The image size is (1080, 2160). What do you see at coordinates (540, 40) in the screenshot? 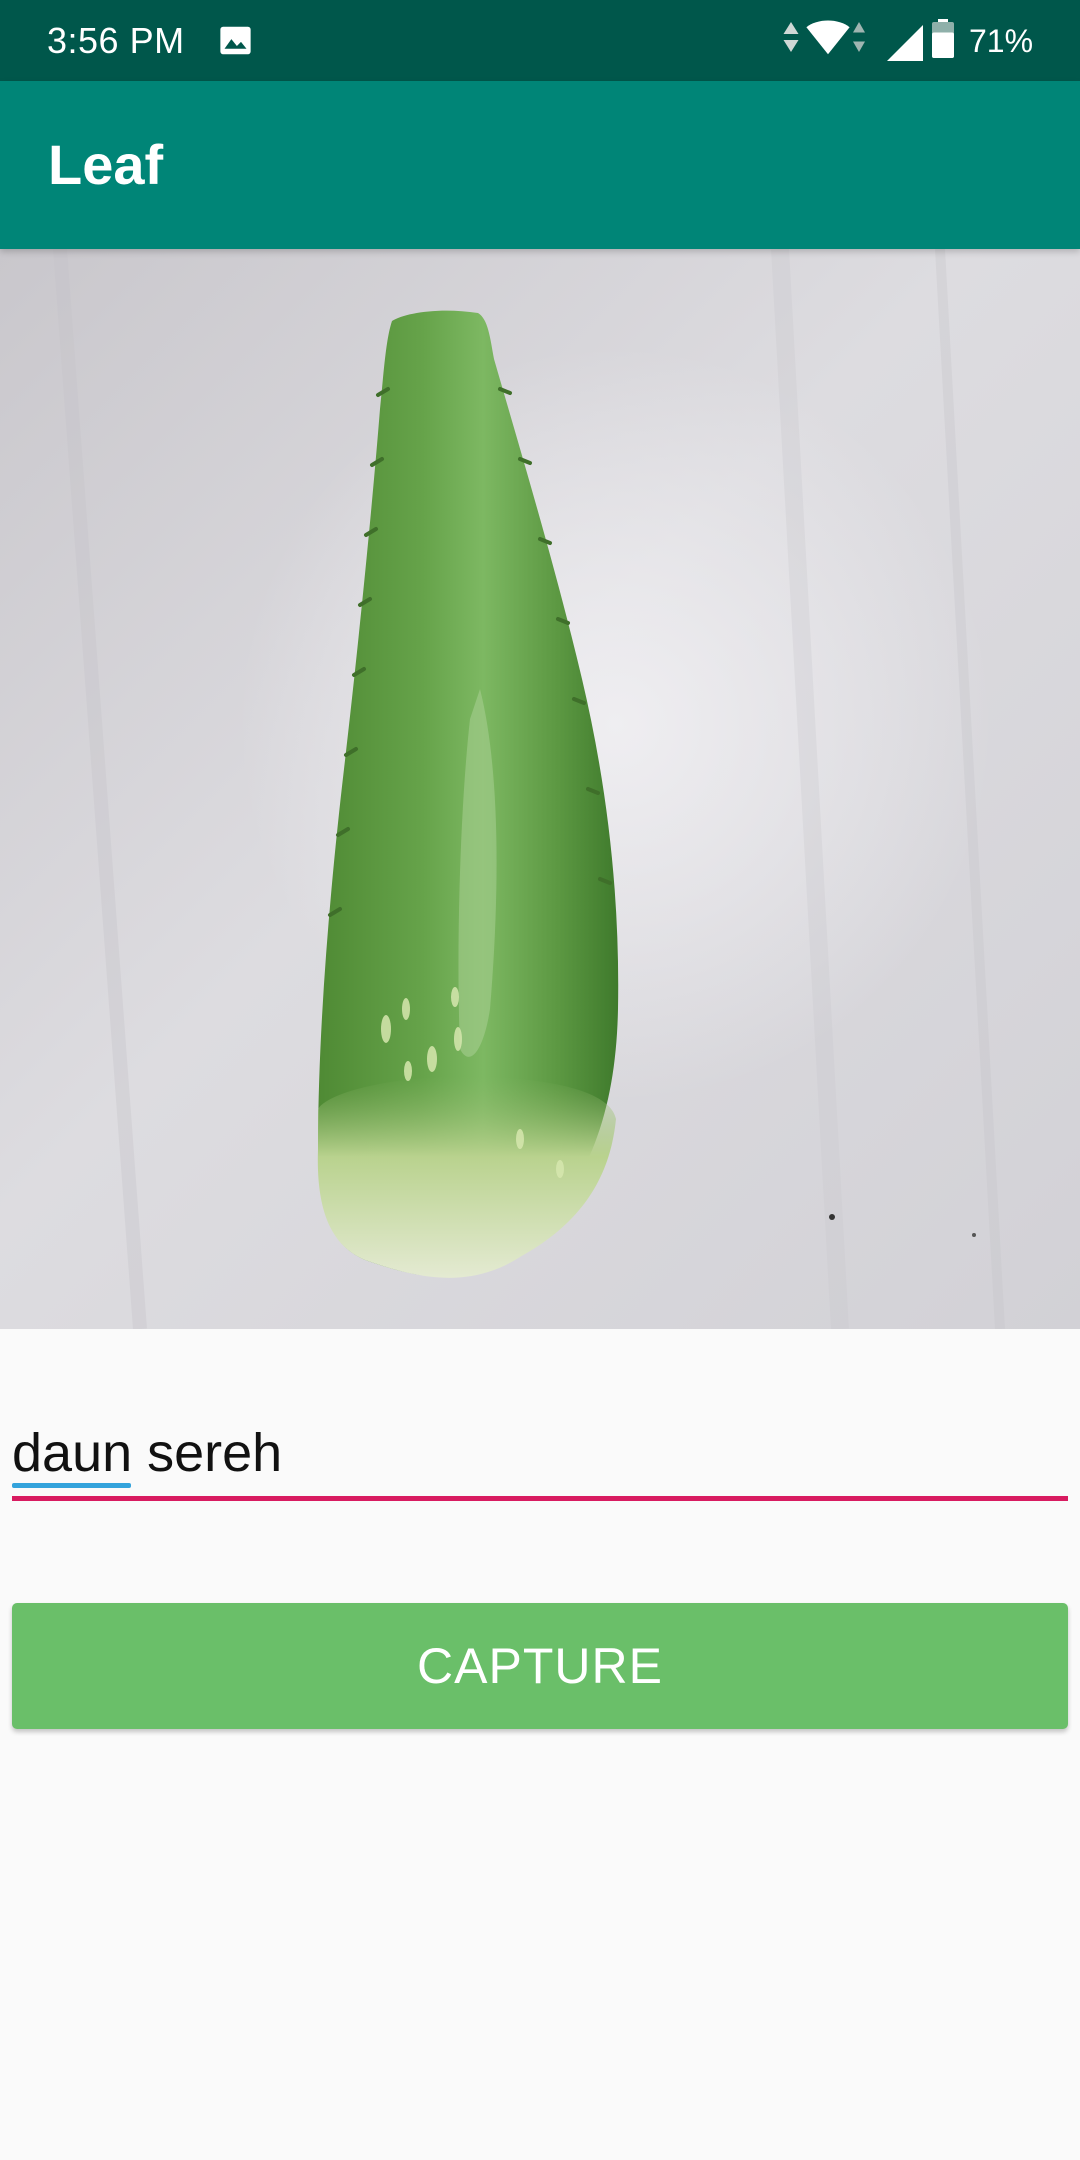
I see `status-bar: 3:56 PM 71%` at bounding box center [540, 40].